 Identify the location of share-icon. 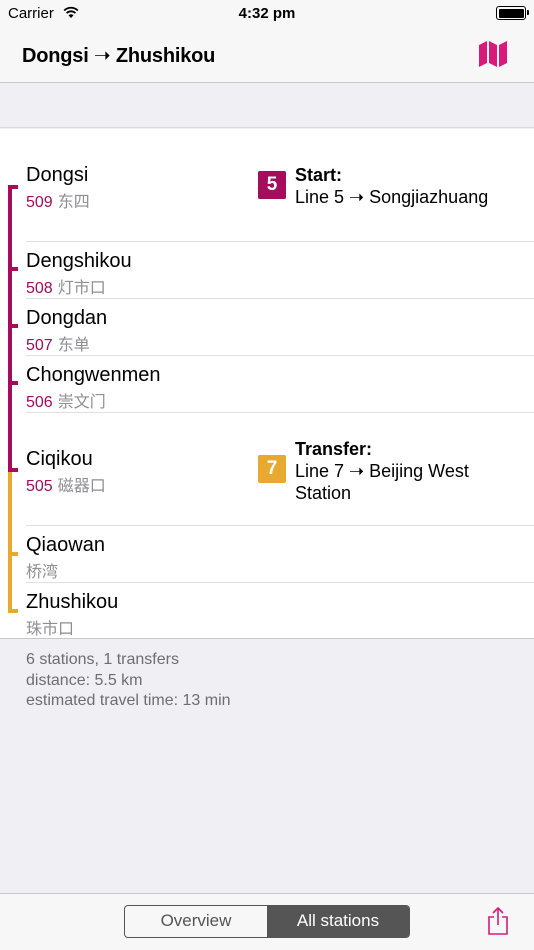
(498, 921).